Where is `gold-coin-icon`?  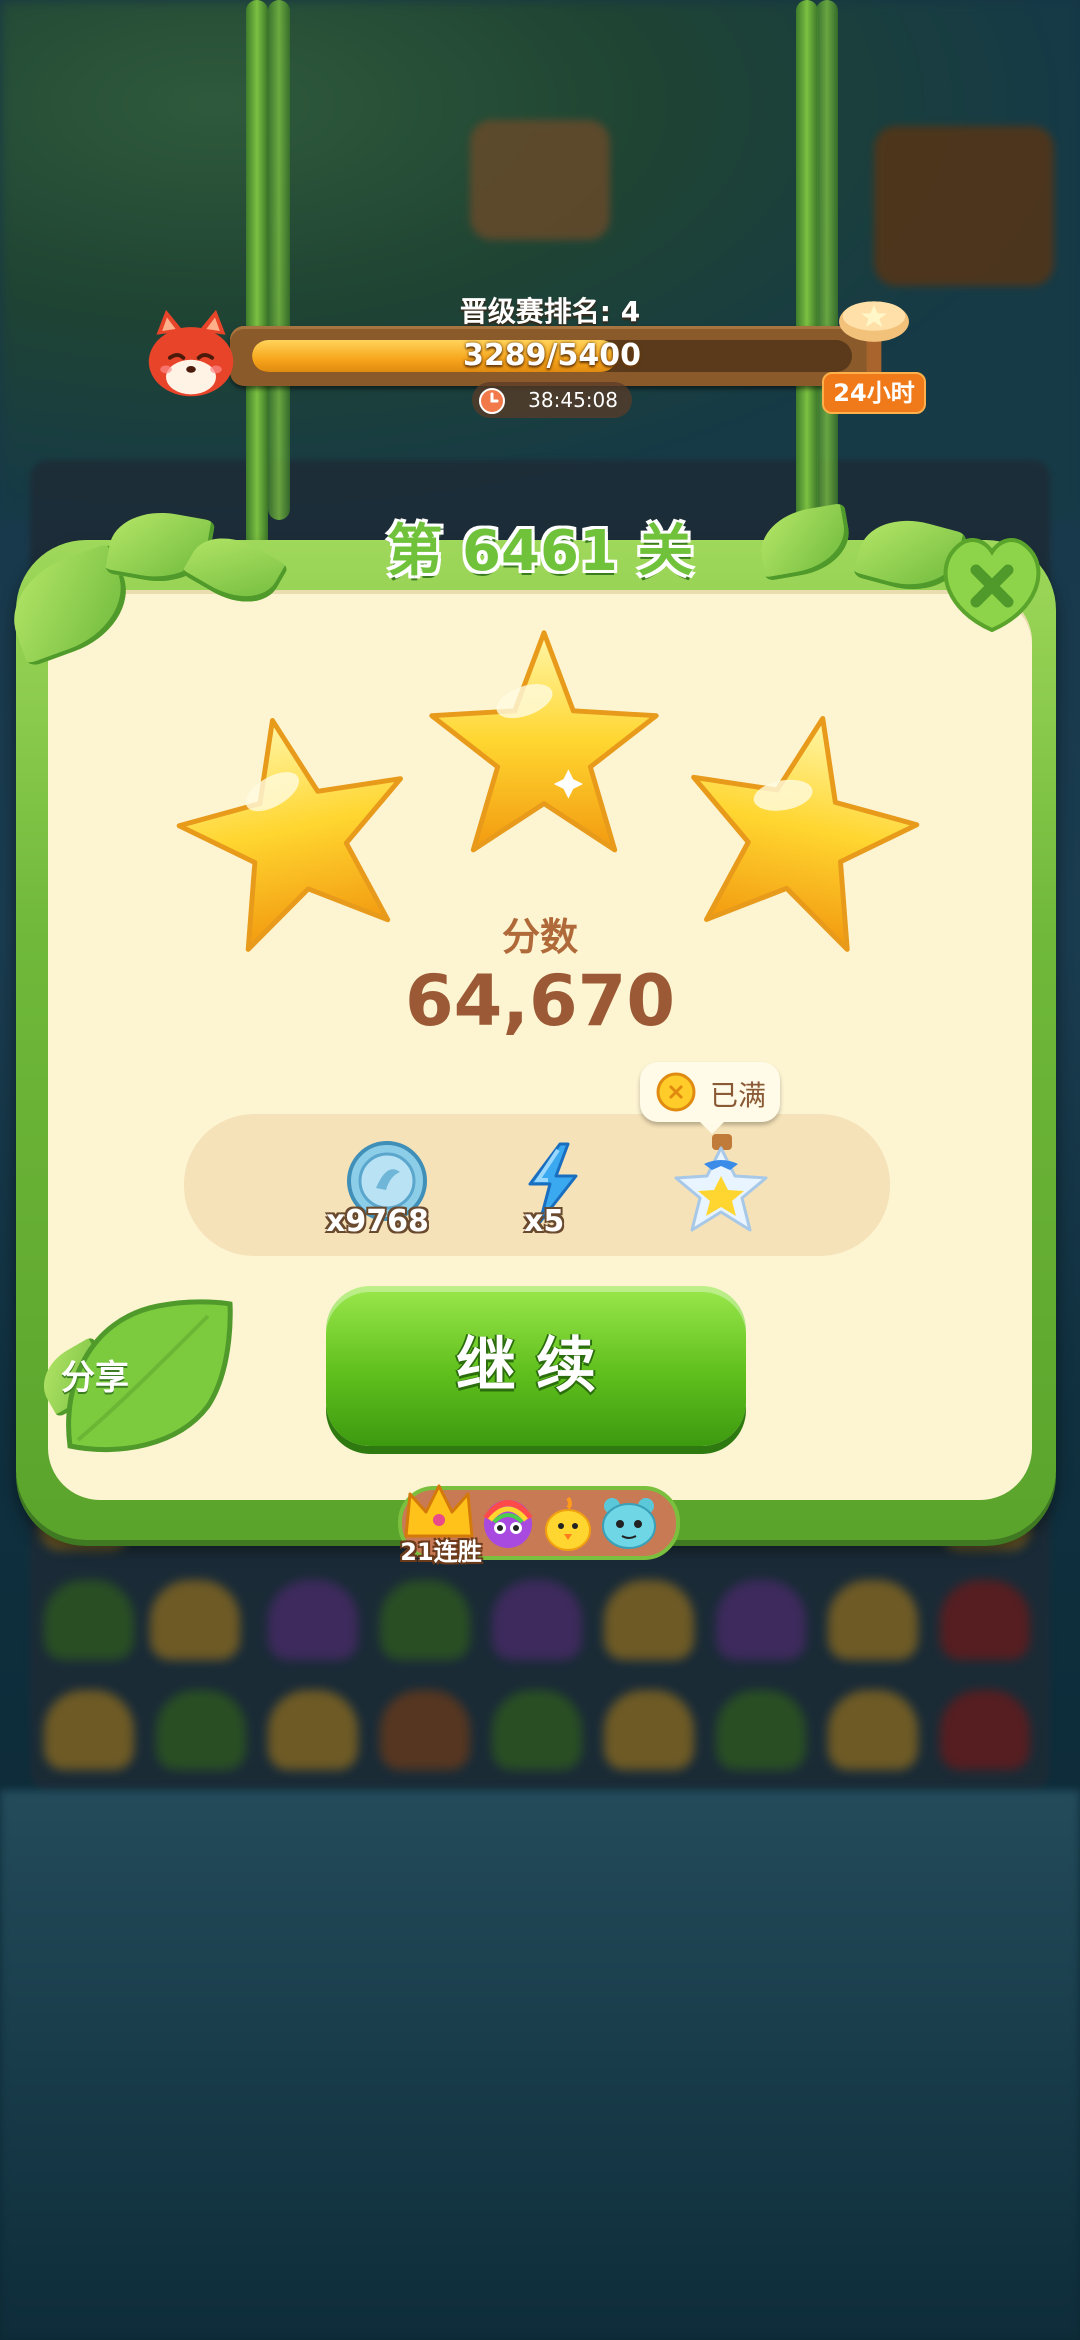
gold-coin-icon is located at coordinates (676, 1092).